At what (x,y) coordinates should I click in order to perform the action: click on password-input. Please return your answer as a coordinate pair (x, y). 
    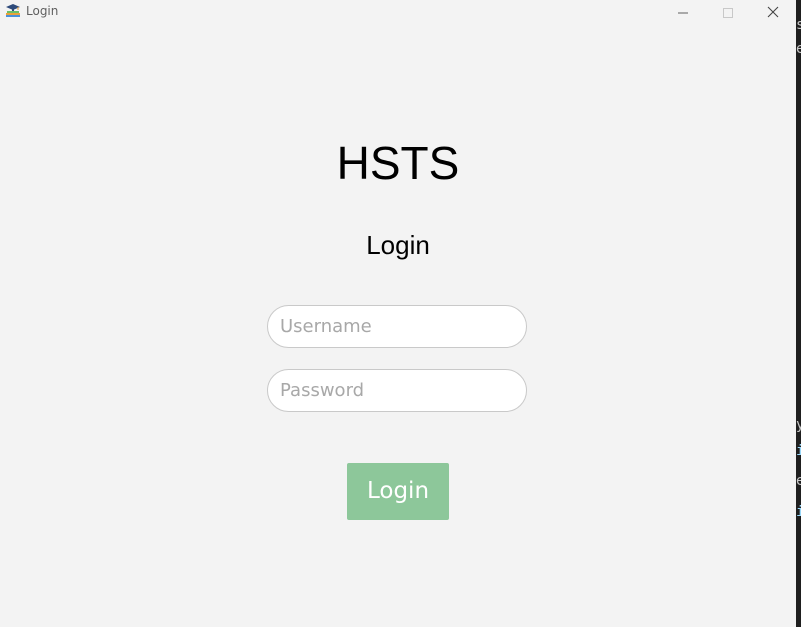
    Looking at the image, I should click on (397, 390).